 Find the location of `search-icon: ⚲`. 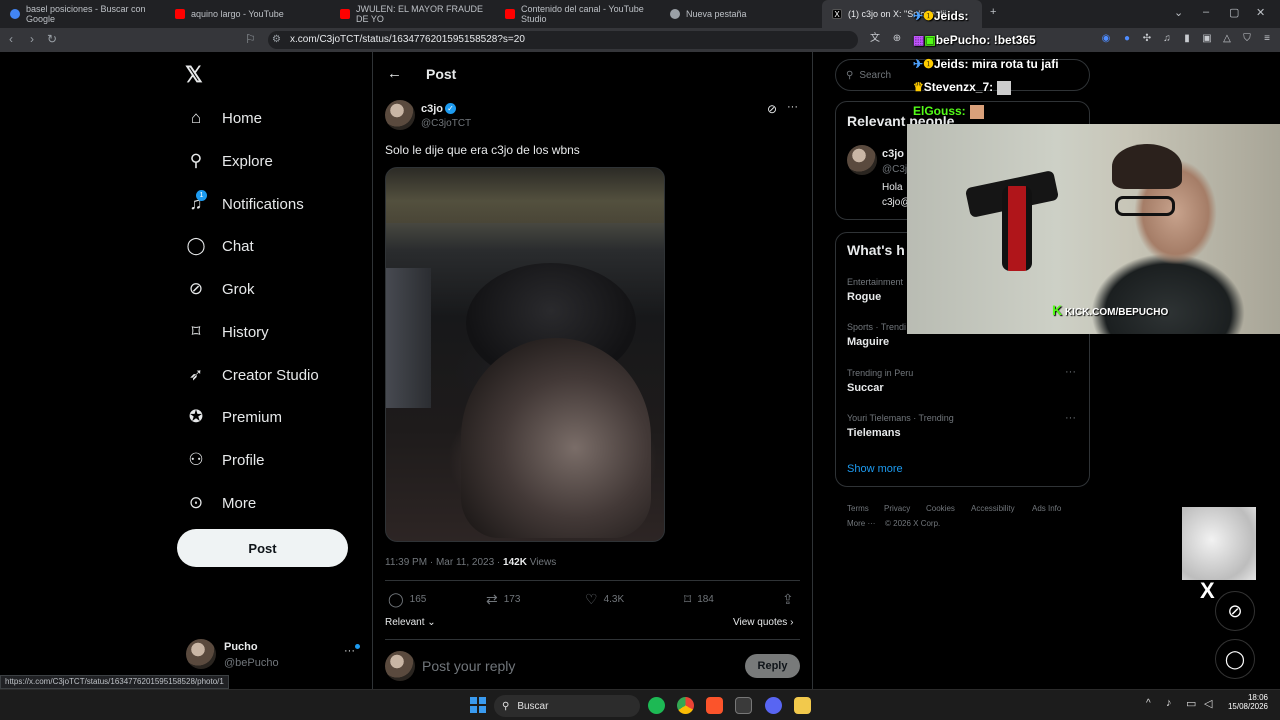

search-icon: ⚲ is located at coordinates (506, 706).